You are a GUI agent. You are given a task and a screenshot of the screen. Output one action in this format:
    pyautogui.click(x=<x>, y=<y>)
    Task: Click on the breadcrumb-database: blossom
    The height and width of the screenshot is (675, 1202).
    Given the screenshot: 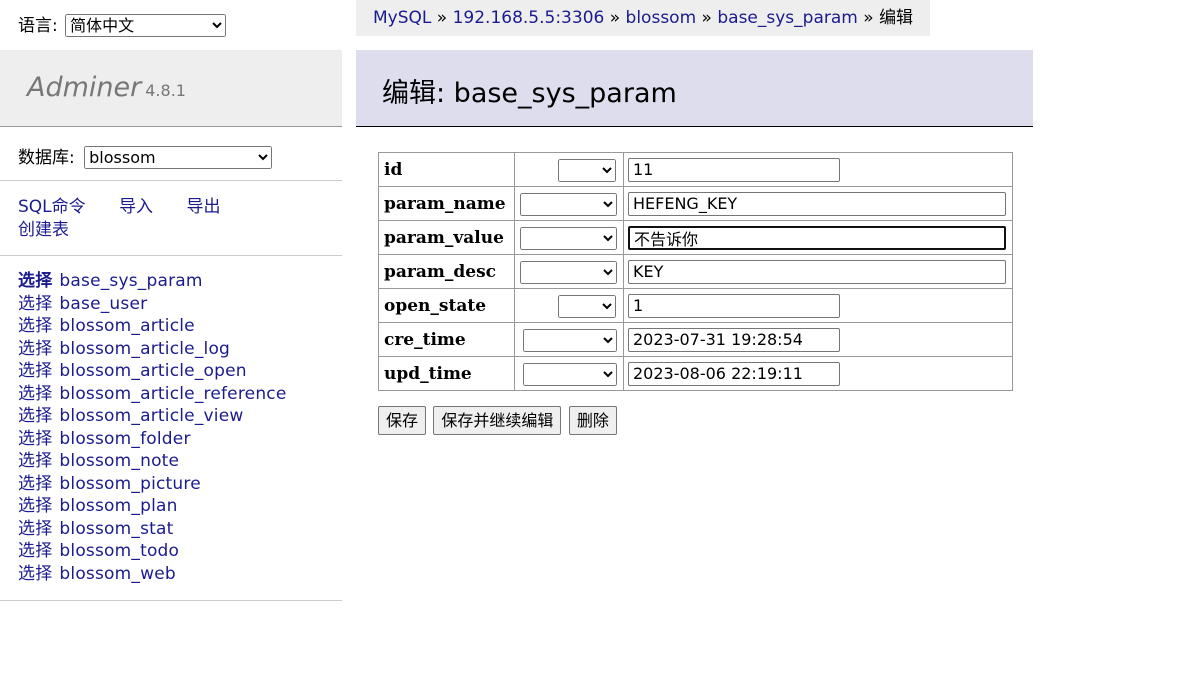 What is the action you would take?
    pyautogui.click(x=661, y=18)
    